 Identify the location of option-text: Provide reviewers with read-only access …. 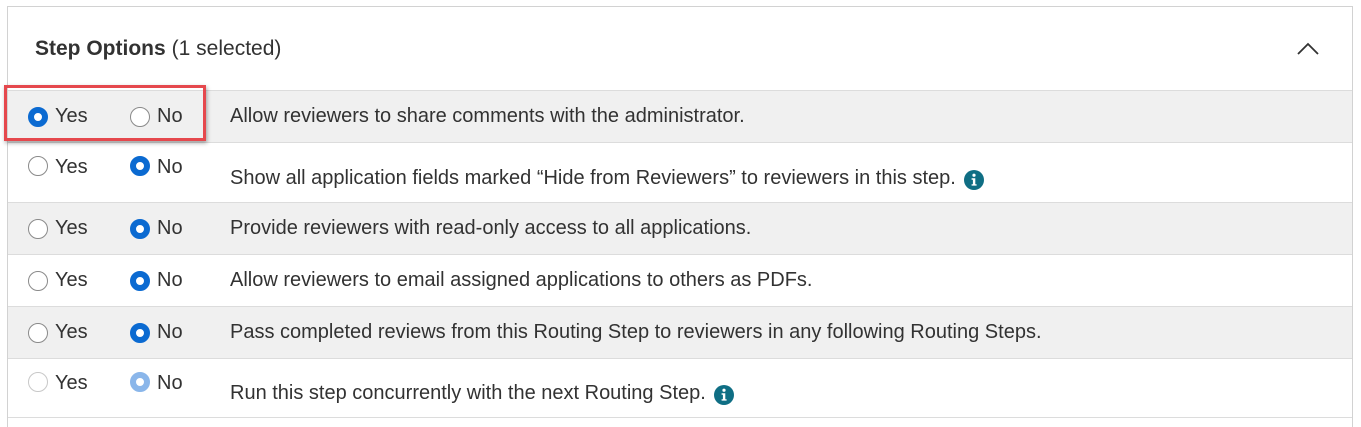
(491, 228).